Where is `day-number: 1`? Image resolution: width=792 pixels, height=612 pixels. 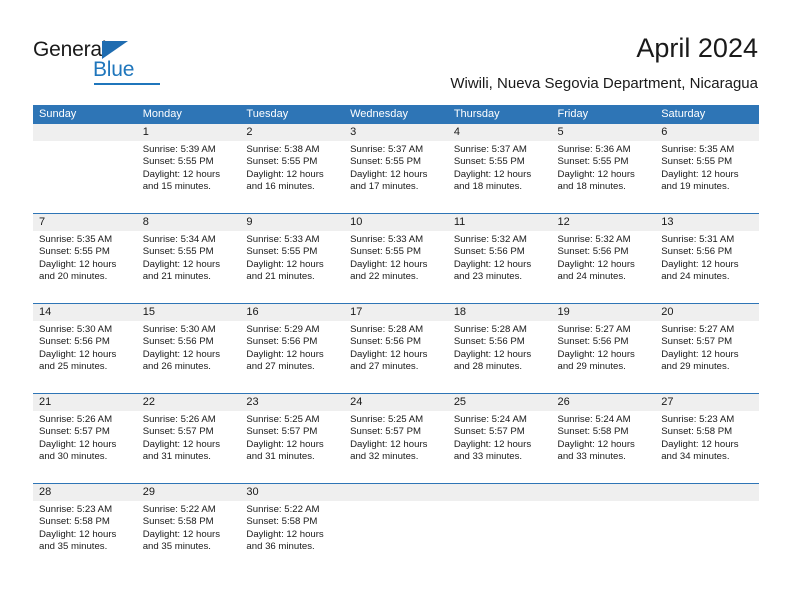
day-number: 1 is located at coordinates (189, 132).